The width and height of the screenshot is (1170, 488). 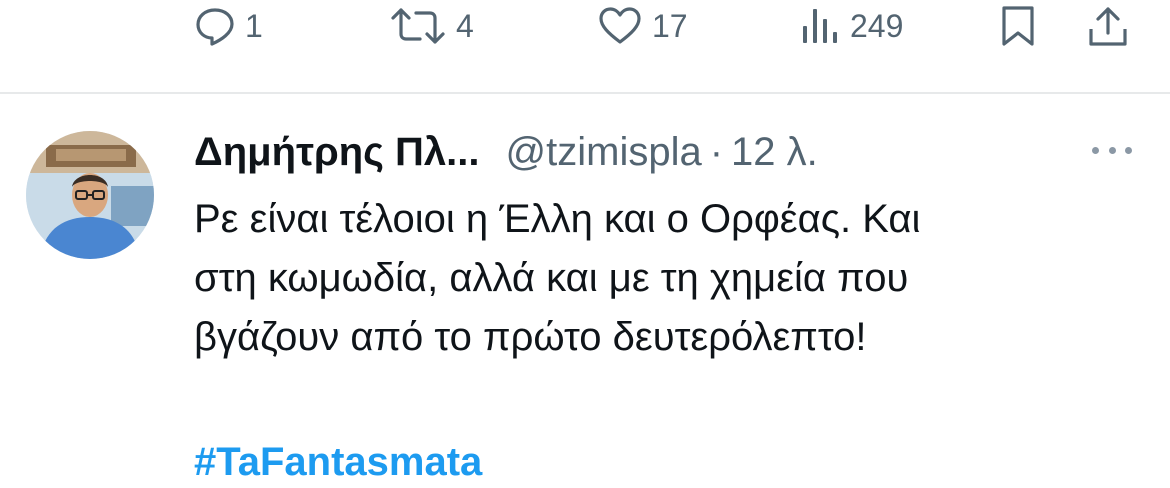 I want to click on views-button: 249, so click(x=851, y=26).